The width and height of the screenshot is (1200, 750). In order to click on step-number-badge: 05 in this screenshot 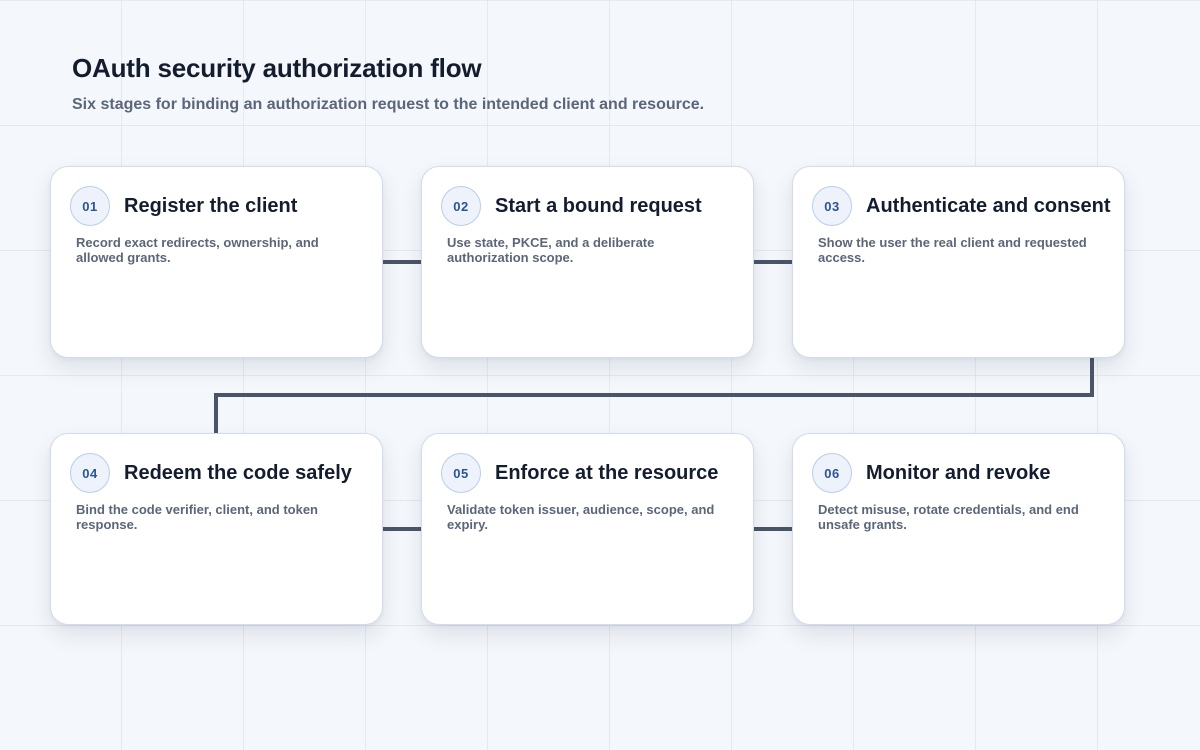, I will do `click(461, 473)`.